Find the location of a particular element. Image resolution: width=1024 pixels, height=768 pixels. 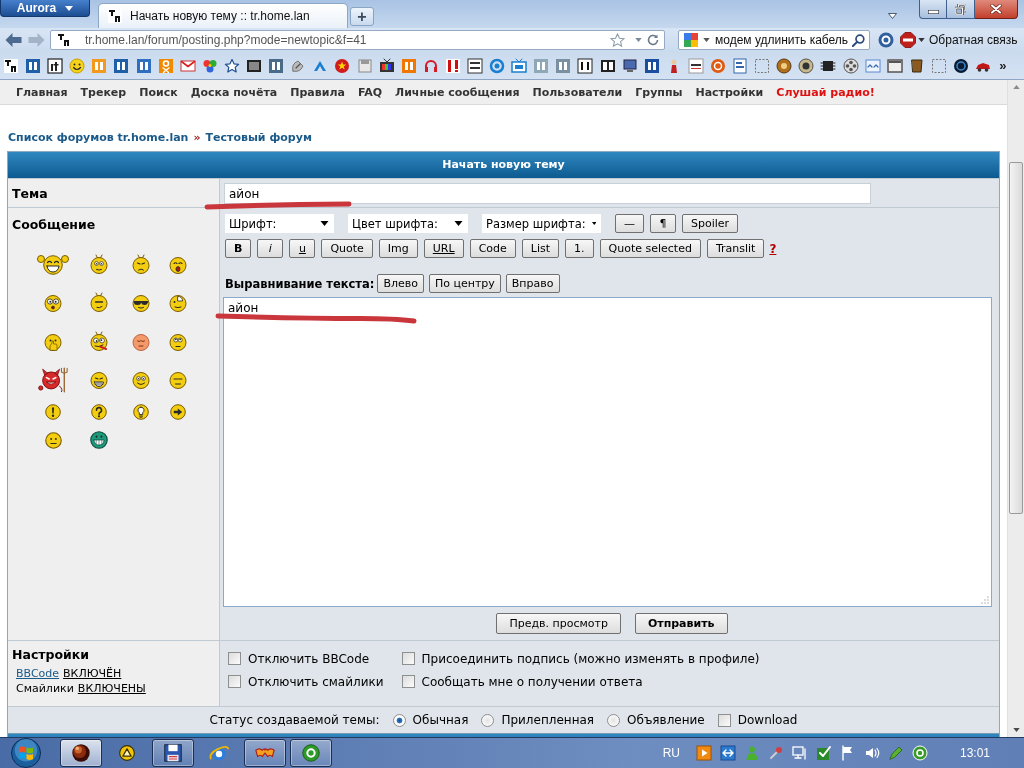

app-menu-button: Aurora is located at coordinates (45, 8).